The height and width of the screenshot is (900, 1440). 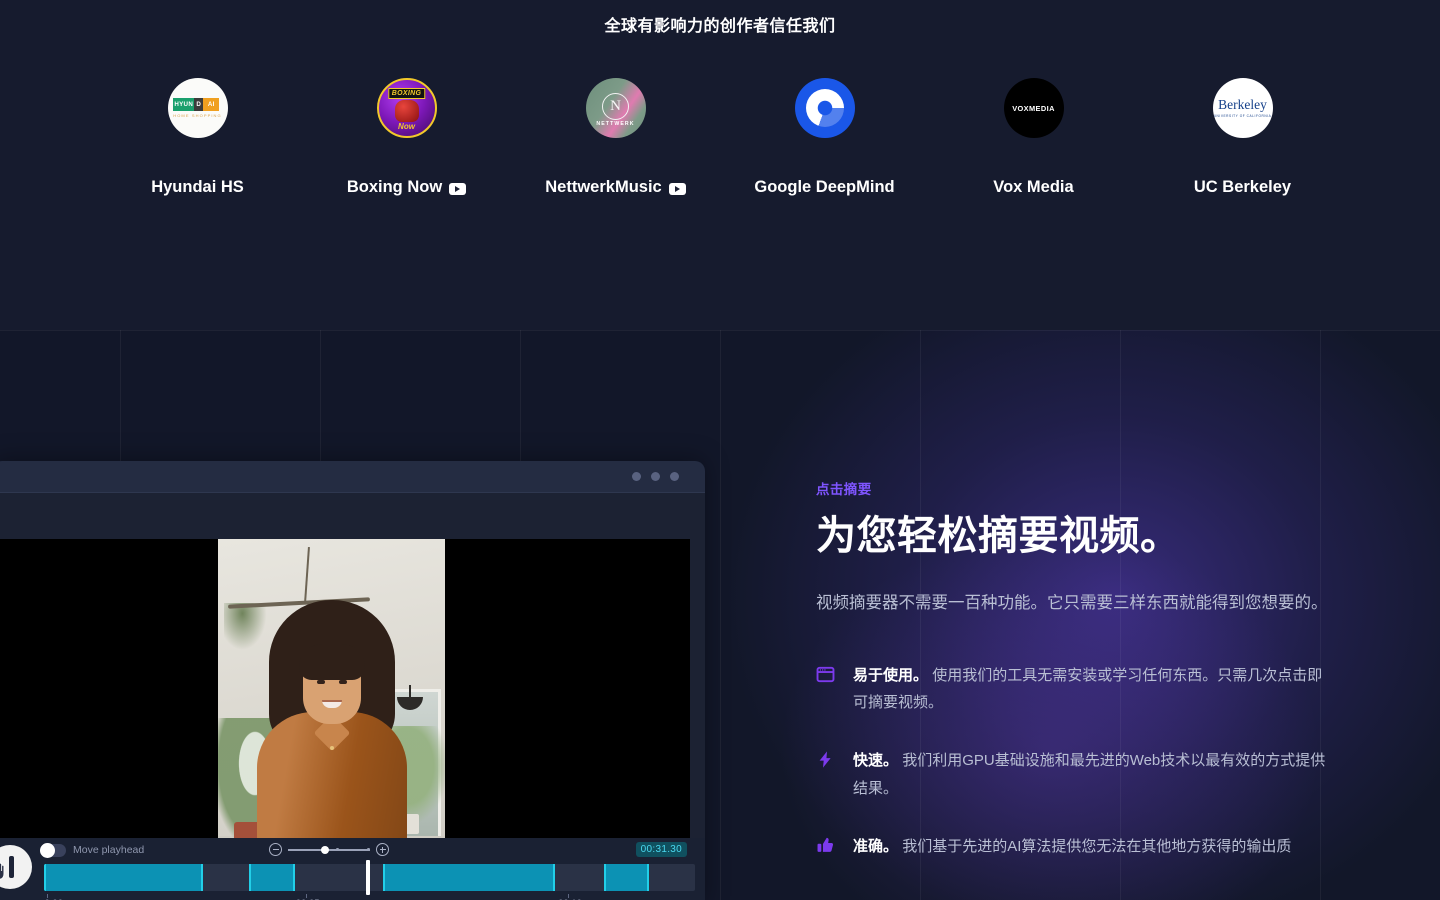 I want to click on zoom-control, so click(x=329, y=849).